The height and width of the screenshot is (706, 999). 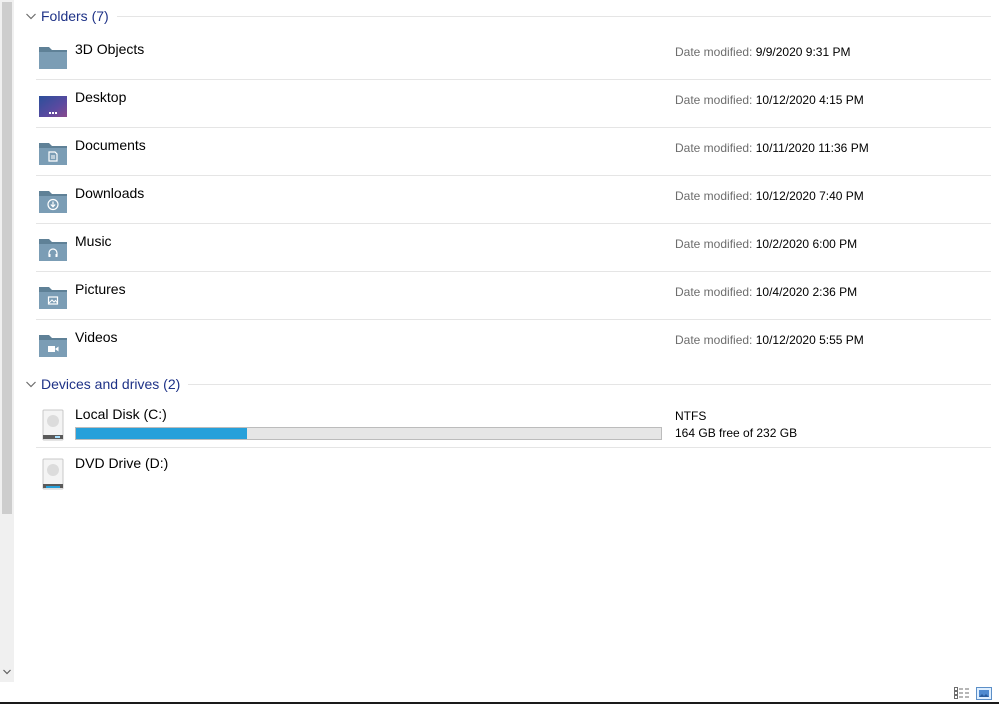 What do you see at coordinates (803, 52) in the screenshot?
I see `date-modified-value: 9/9/2020 9:31 PM` at bounding box center [803, 52].